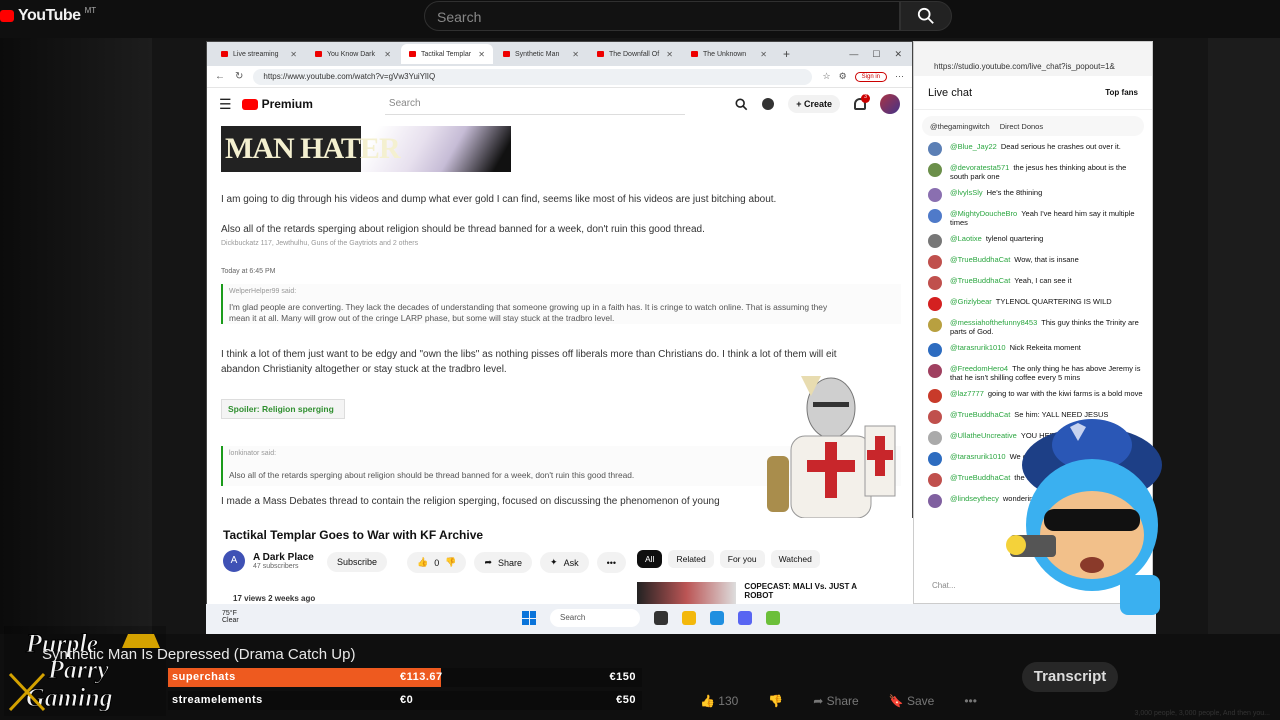 The height and width of the screenshot is (720, 1280). I want to click on search-button, so click(926, 16).